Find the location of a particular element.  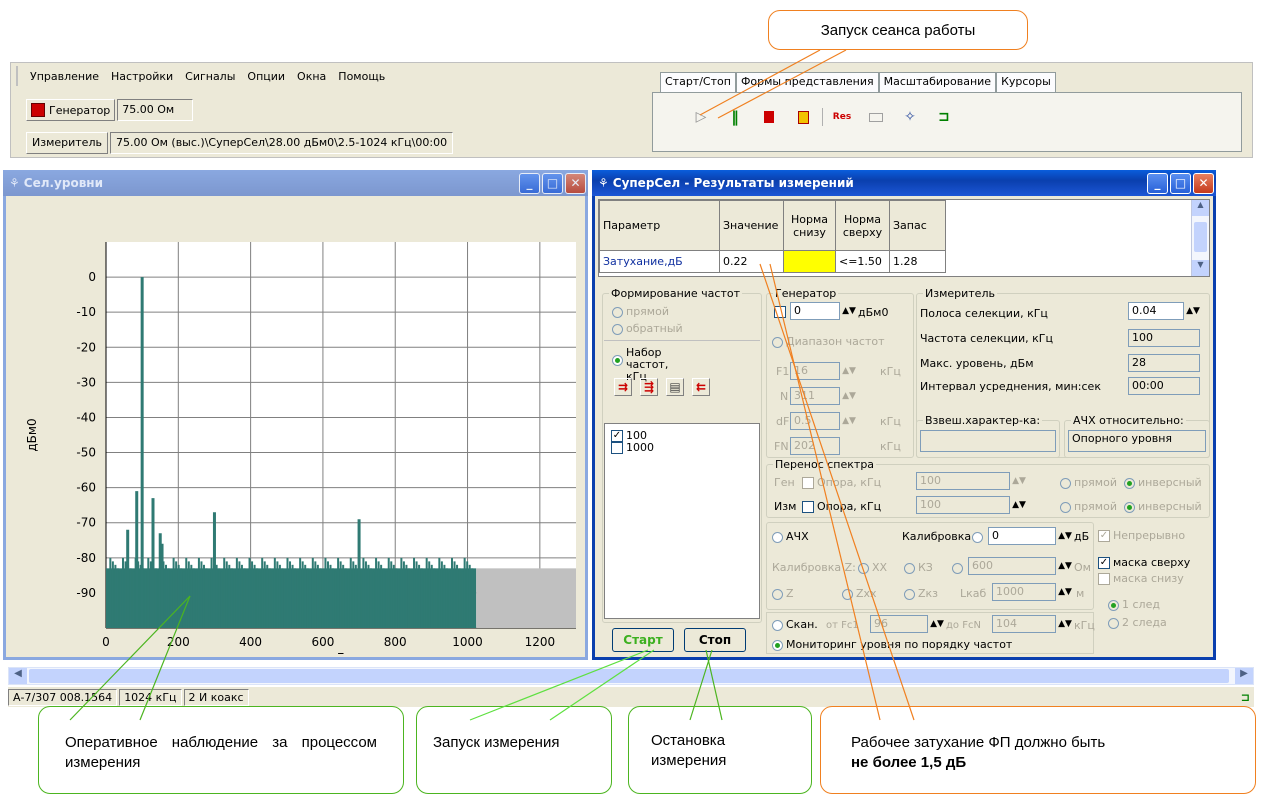

row-min is located at coordinates (809, 261).